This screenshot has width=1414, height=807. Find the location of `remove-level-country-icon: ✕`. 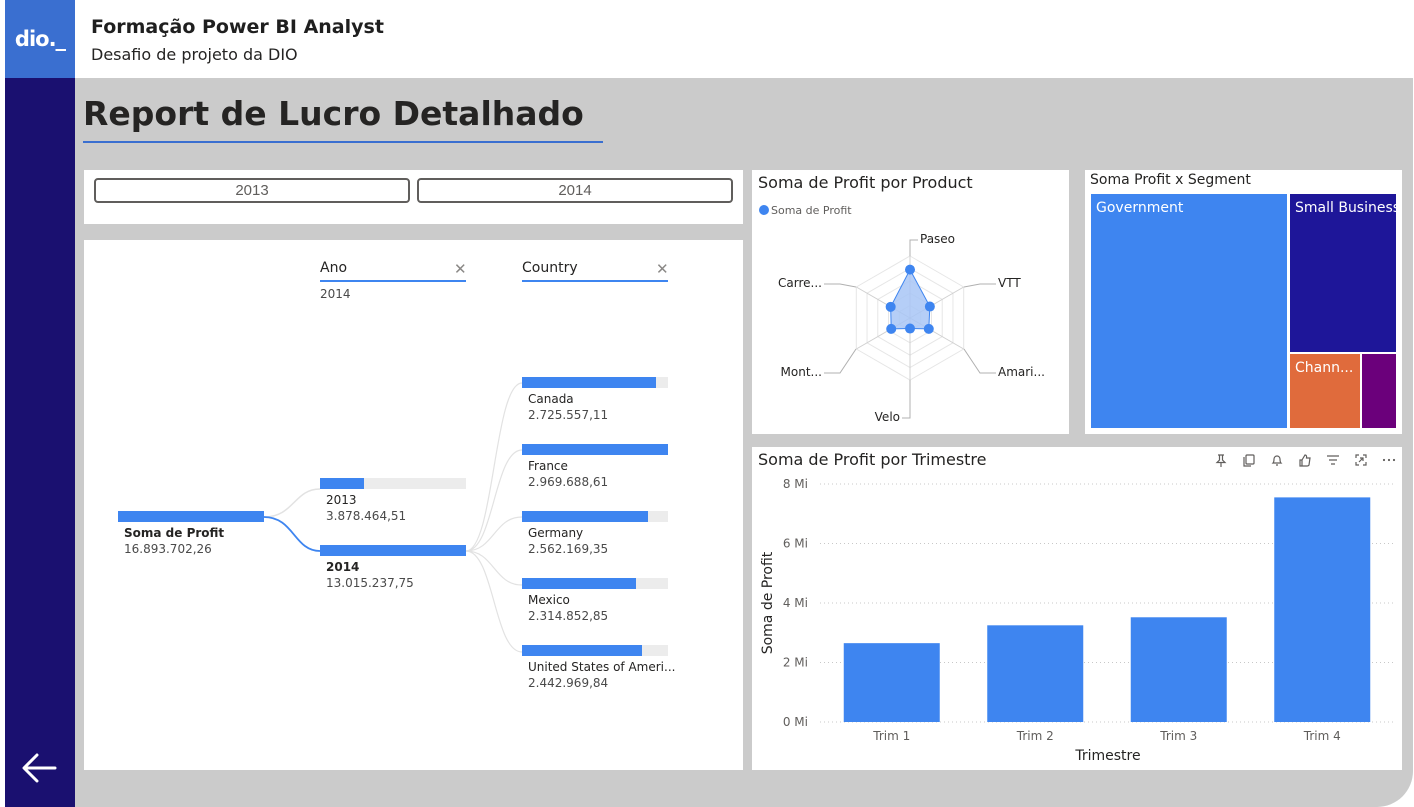

remove-level-country-icon: ✕ is located at coordinates (662, 269).